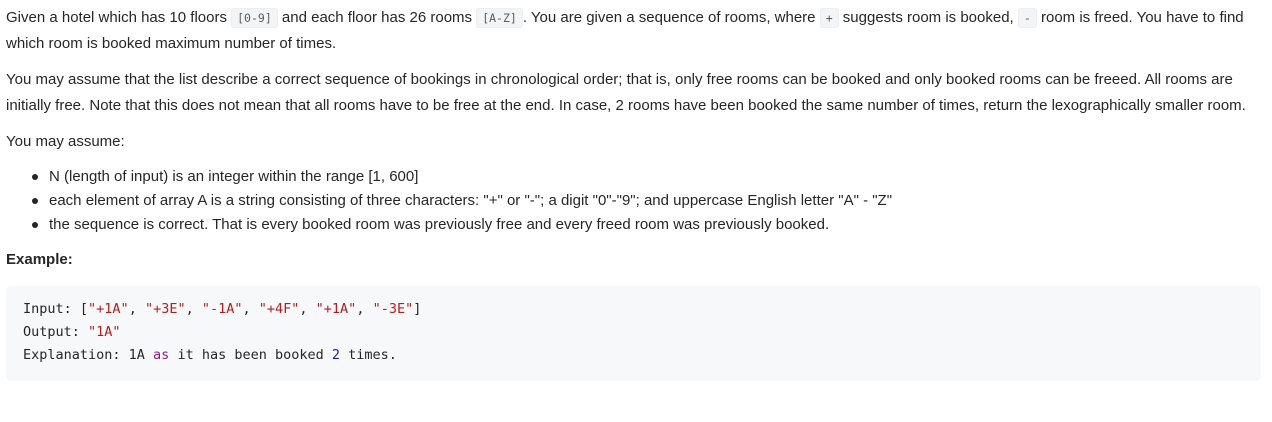  I want to click on input-bracket-close: ], so click(417, 309).